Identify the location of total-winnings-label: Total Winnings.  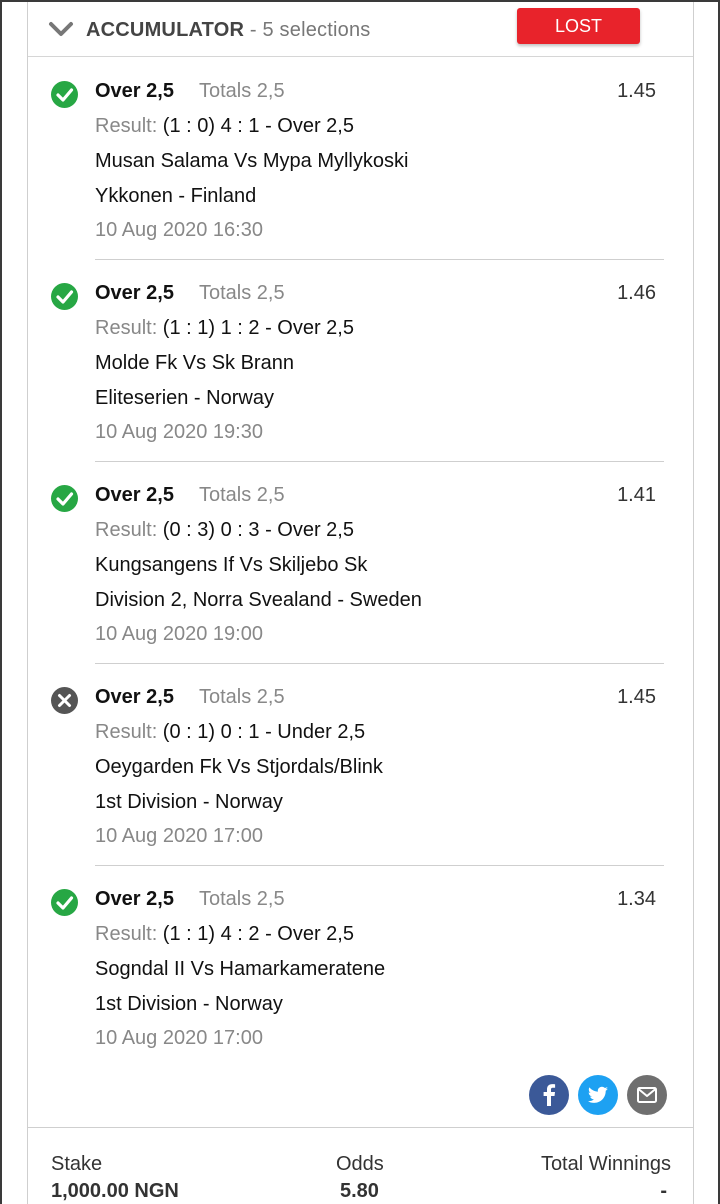
(605, 1164).